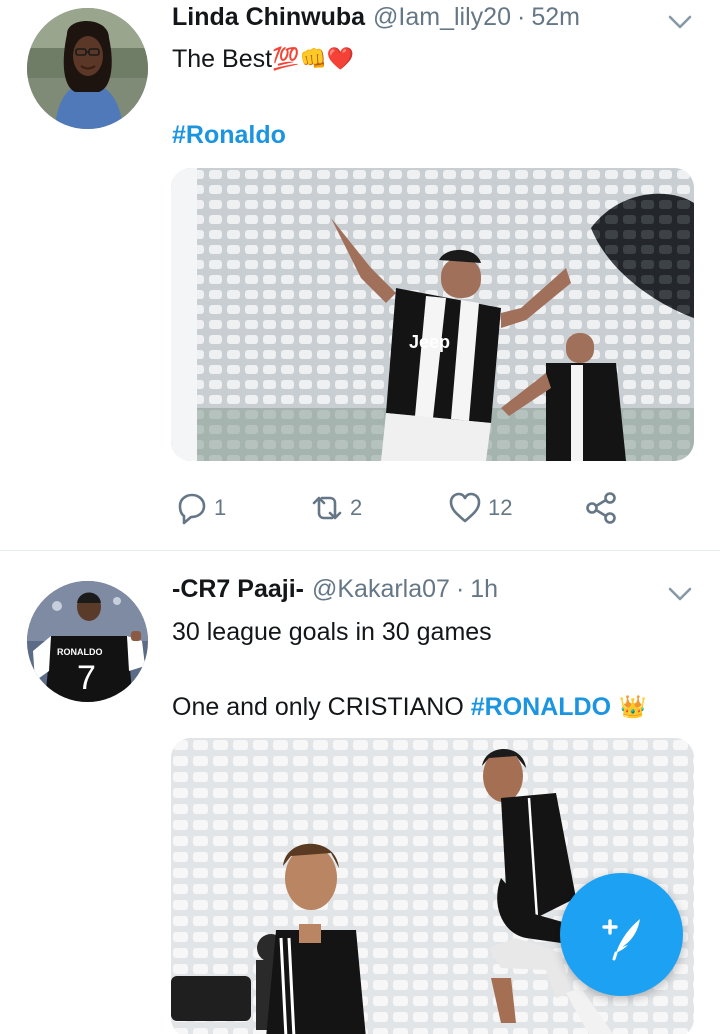  I want to click on tweet-header: -CR7 Paaji- @Kakarla07 · 1h, so click(335, 593).